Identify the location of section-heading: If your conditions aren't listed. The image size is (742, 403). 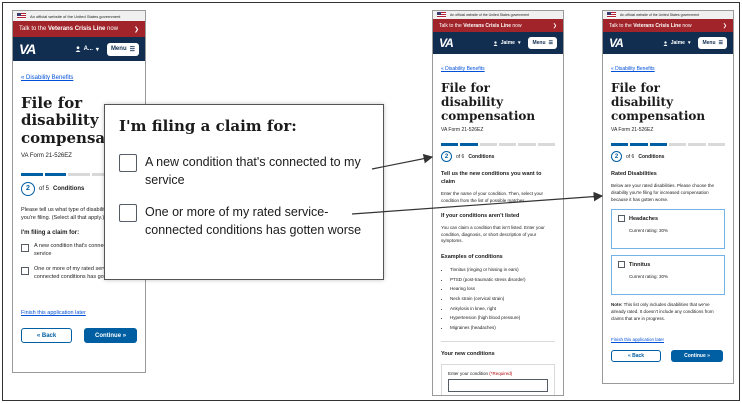
(480, 216).